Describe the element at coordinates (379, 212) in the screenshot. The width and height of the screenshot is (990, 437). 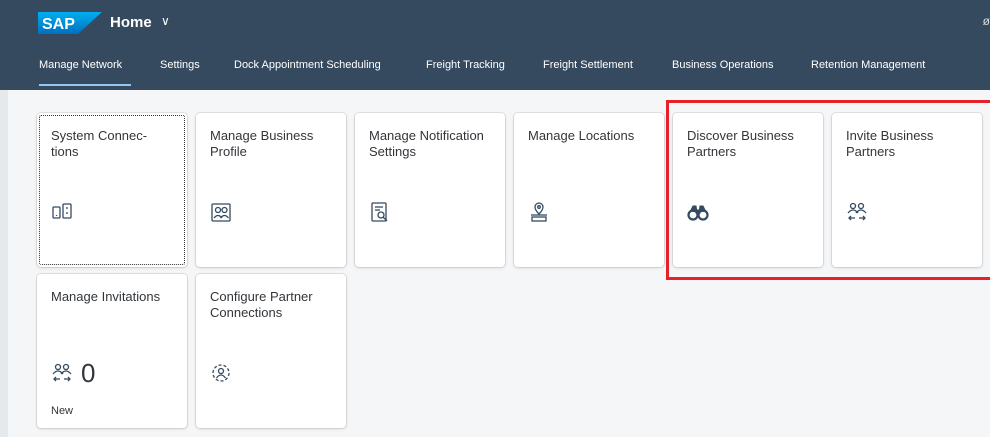
I see `notification-settings-icon` at that location.